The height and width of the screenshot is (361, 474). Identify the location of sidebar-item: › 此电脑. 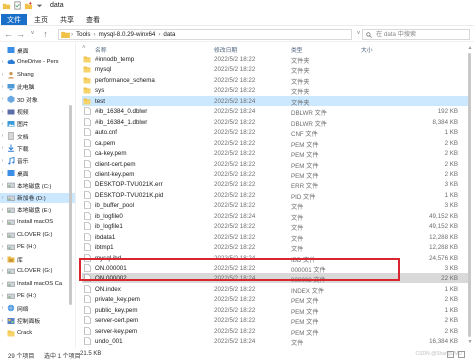
(37, 87).